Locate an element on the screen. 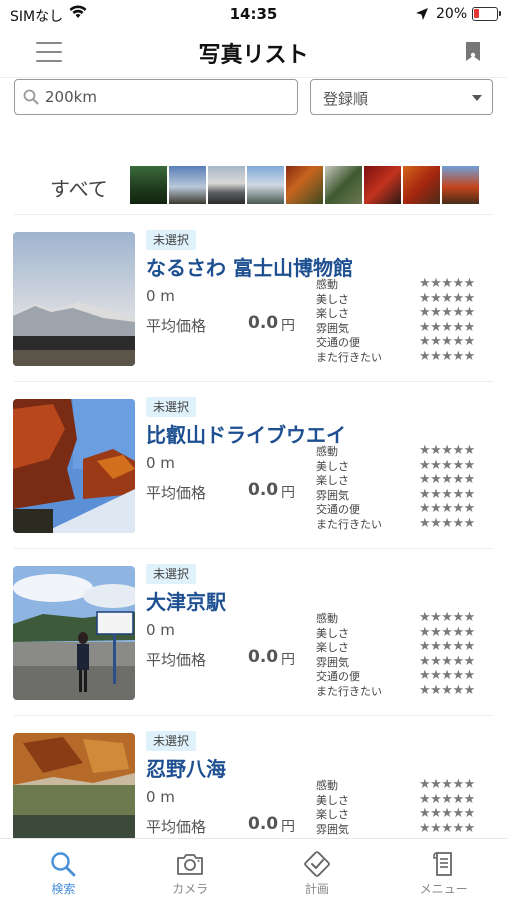  bookmark-icon is located at coordinates (473, 52).